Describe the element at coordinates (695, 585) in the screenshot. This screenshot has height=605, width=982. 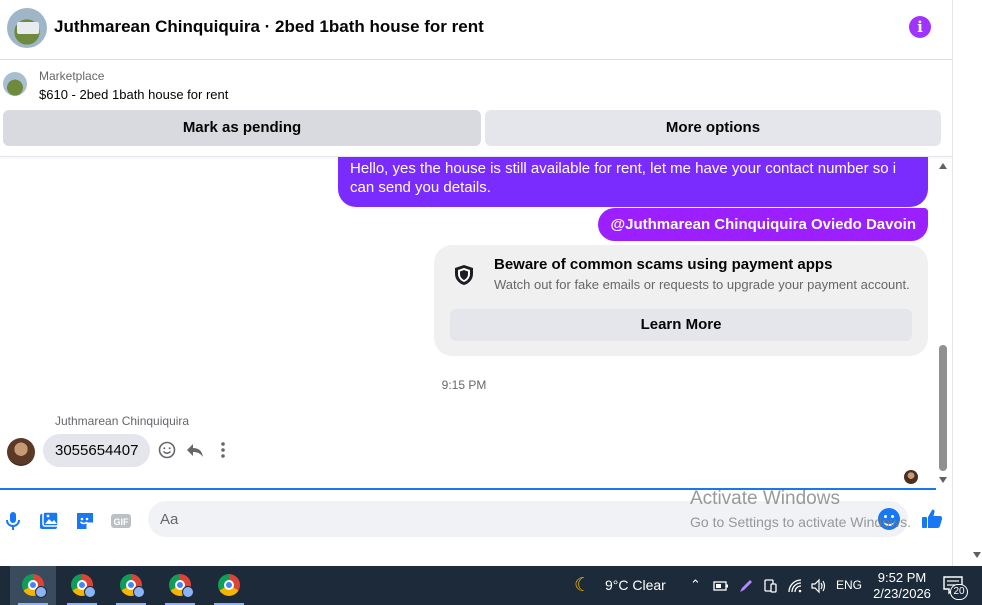
I see `chevron-up-icon: ⌃` at that location.